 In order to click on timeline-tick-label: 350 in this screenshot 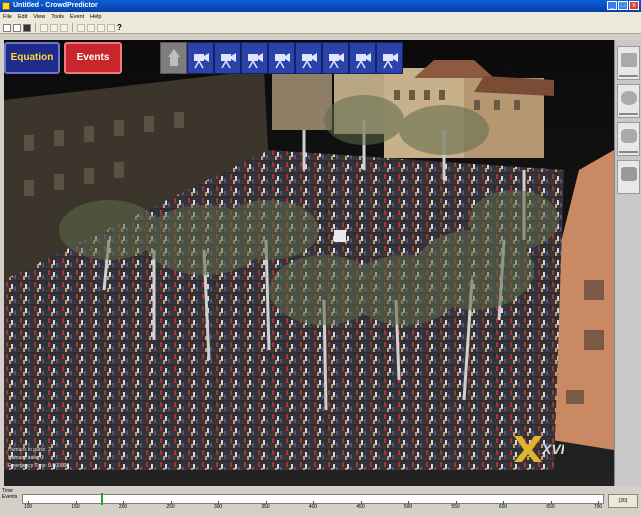, I will do `click(265, 507)`.